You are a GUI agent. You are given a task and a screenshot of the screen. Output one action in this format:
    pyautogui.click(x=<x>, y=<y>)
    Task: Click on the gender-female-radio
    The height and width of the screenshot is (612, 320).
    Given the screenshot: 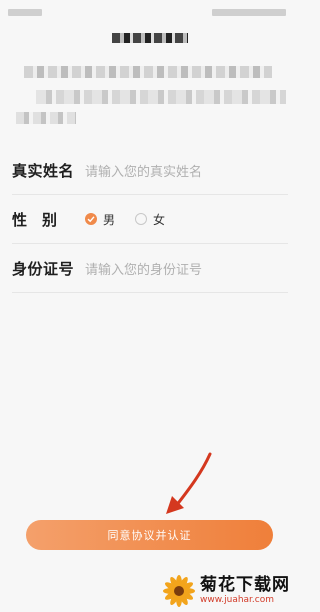 What is the action you would take?
    pyautogui.click(x=141, y=219)
    